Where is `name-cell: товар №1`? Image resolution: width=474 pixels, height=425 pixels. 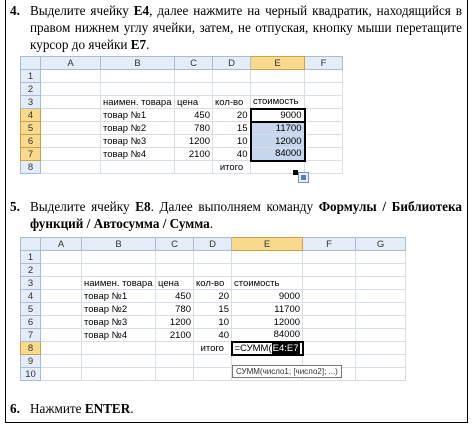
name-cell: товар №1 is located at coordinates (118, 296).